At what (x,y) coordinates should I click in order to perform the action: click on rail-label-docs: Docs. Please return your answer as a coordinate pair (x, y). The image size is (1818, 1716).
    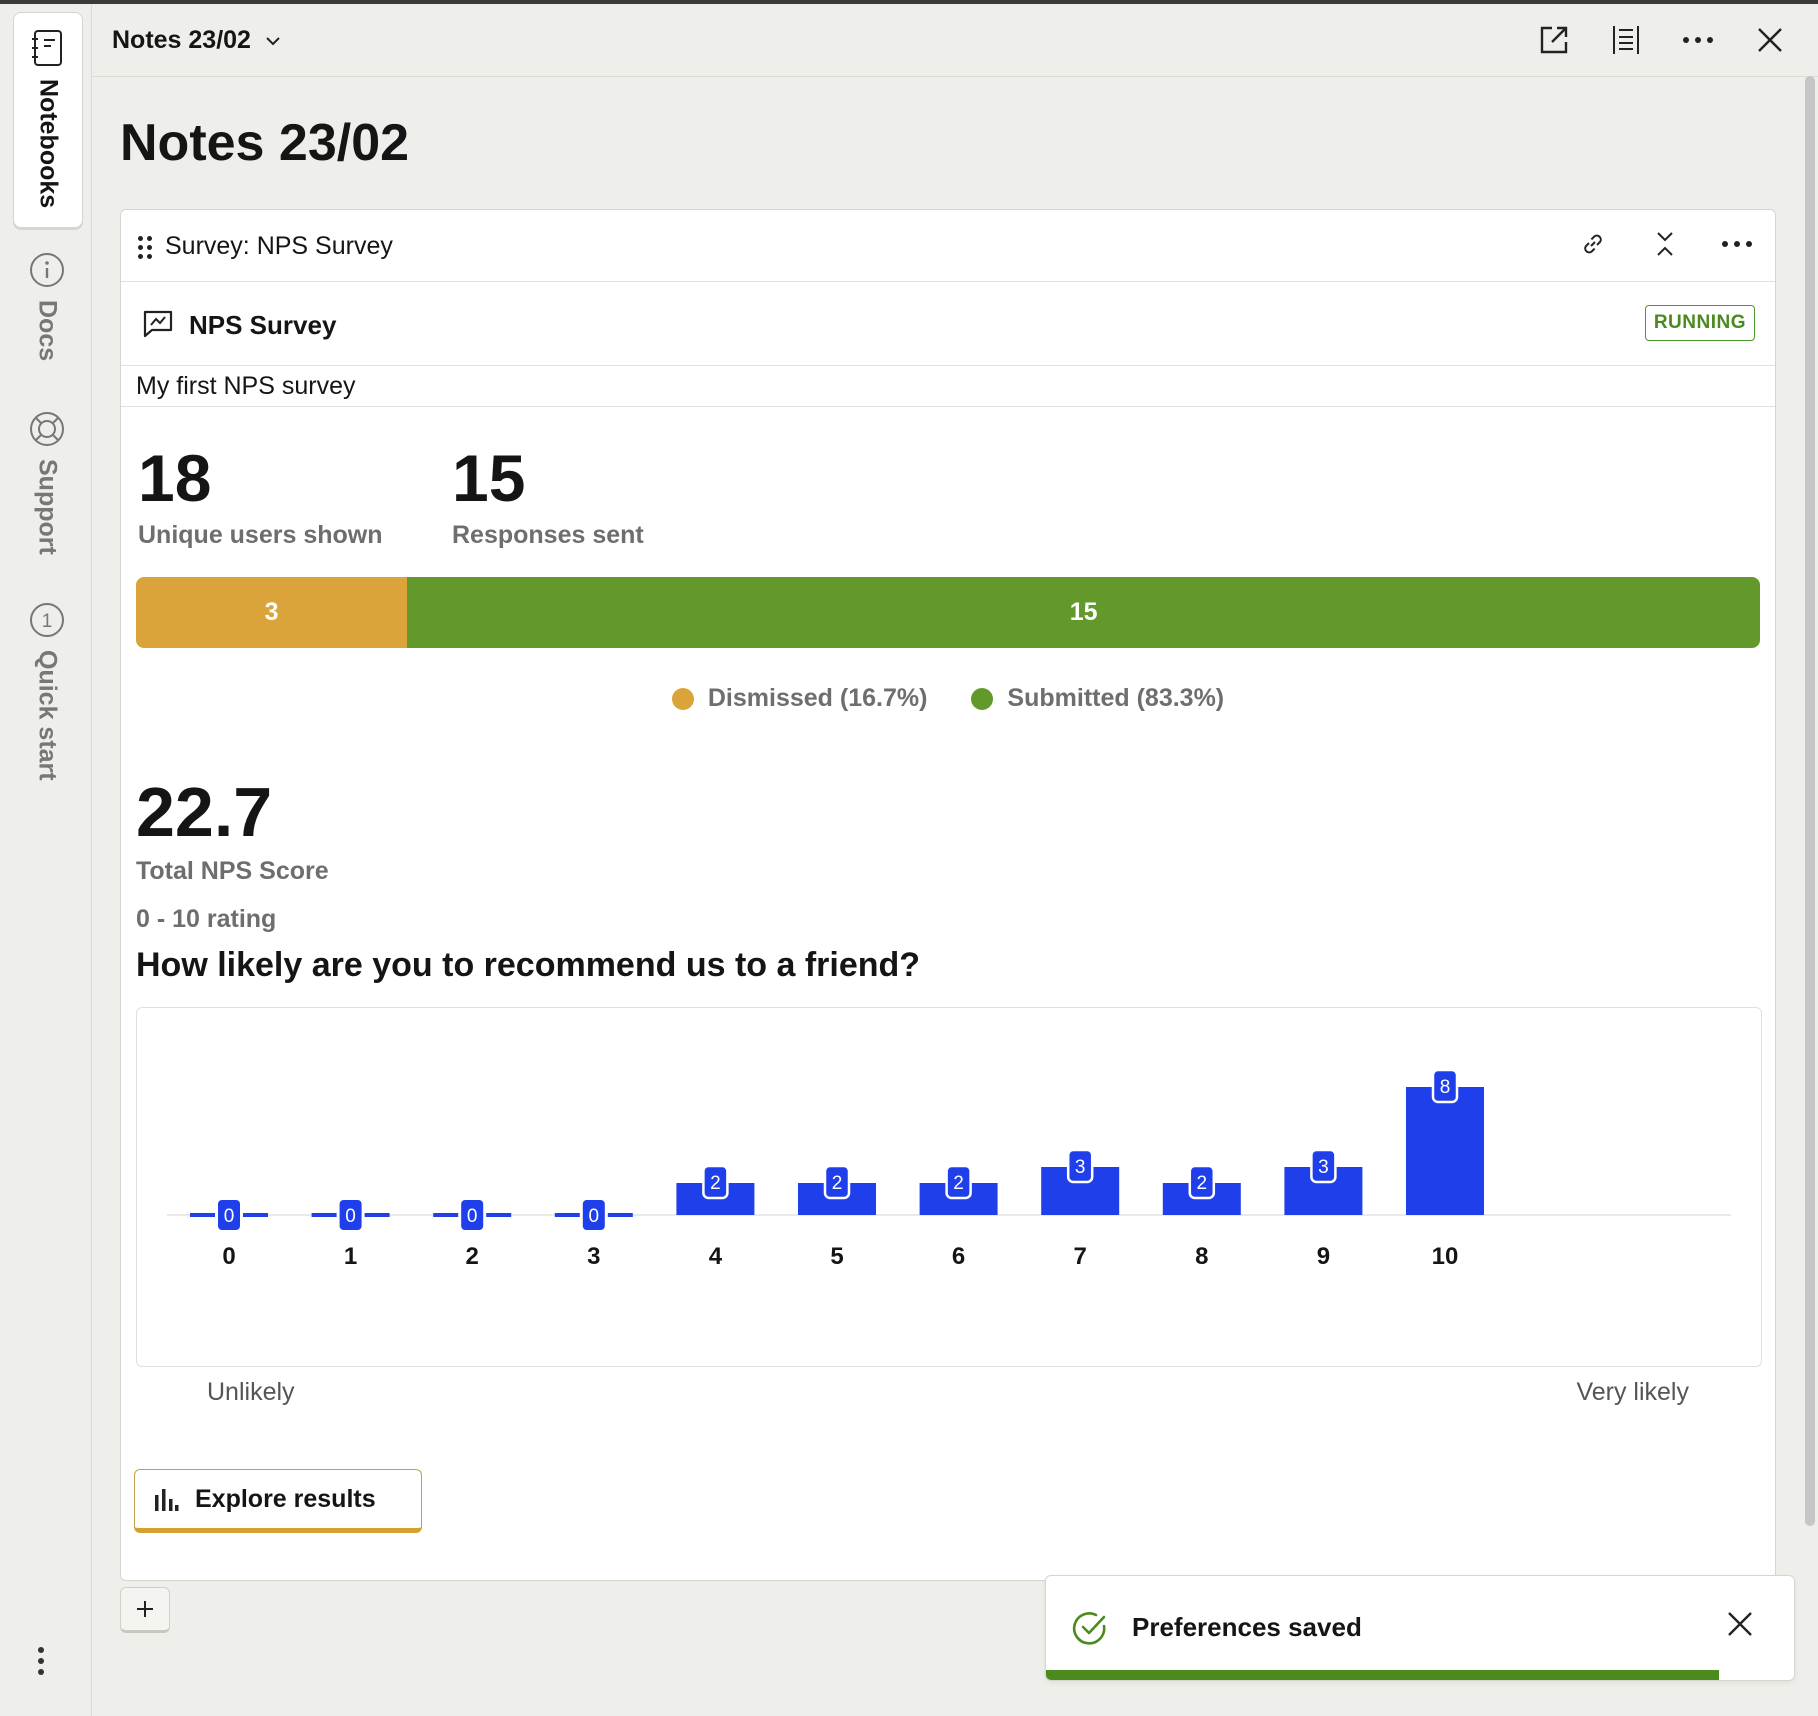
    Looking at the image, I should click on (47, 331).